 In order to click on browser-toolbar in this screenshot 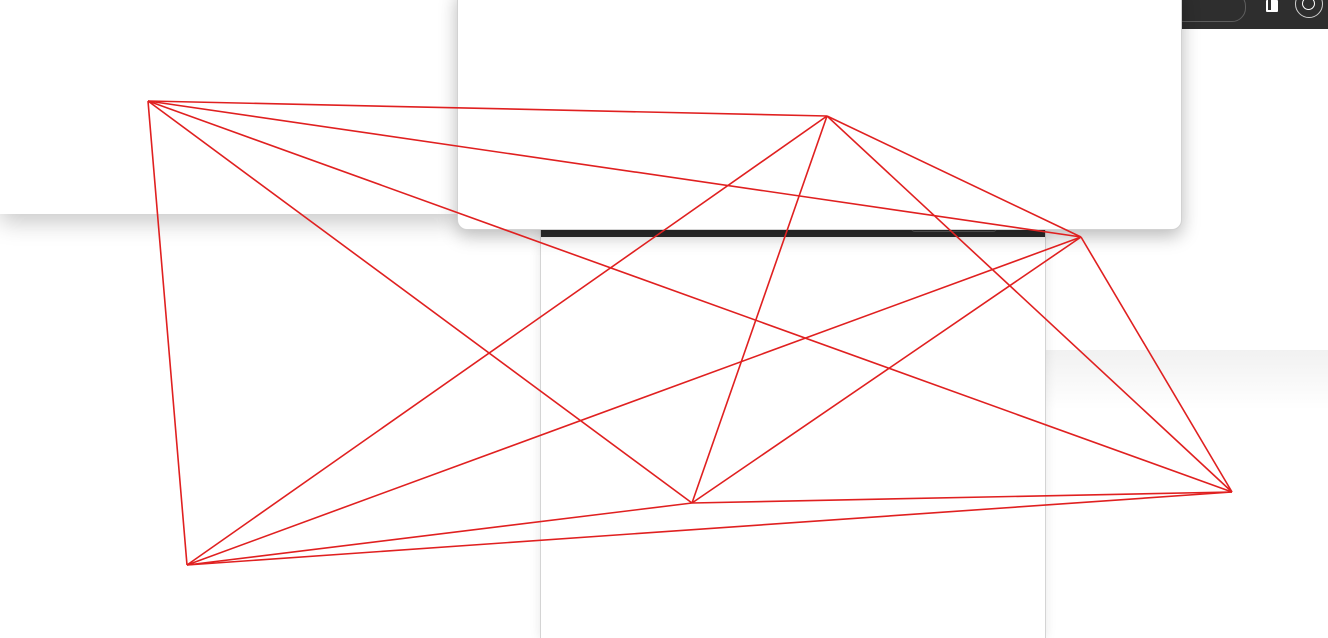, I will do `click(1249, 14)`.